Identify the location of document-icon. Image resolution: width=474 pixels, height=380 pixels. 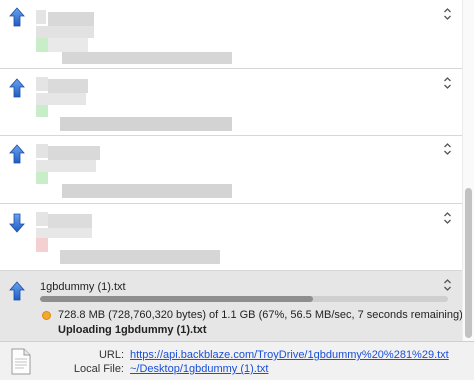
(21, 361).